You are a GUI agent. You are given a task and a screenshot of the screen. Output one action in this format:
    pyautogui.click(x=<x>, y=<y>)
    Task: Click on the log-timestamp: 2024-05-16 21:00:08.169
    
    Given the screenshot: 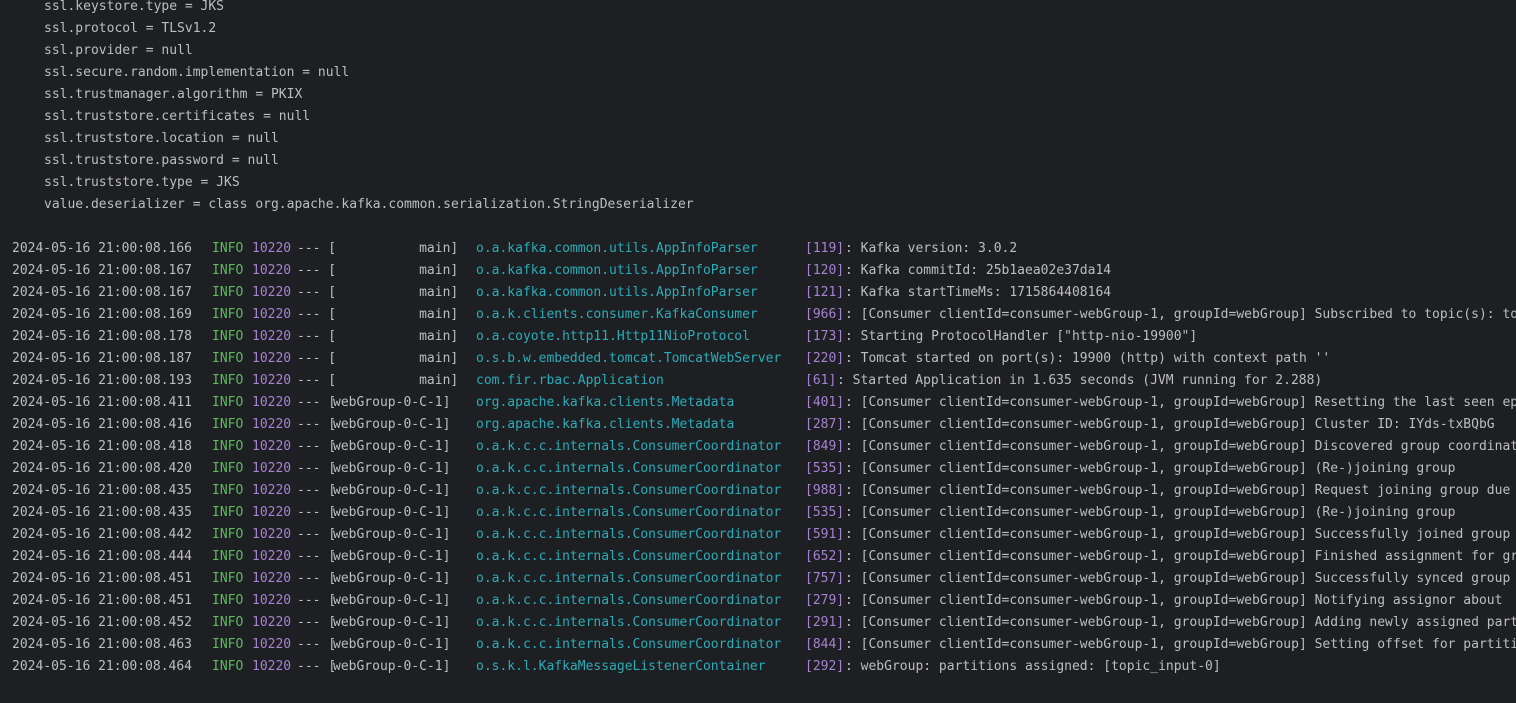 What is the action you would take?
    pyautogui.click(x=102, y=314)
    